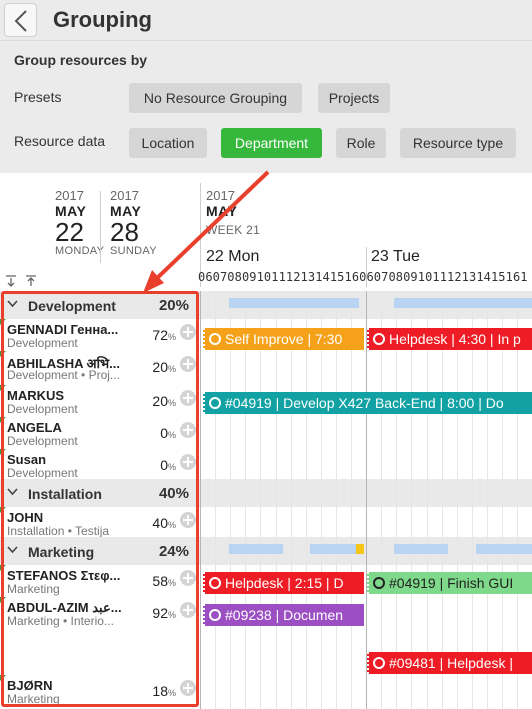 The width and height of the screenshot is (532, 709). I want to click on group-header-marketing: Marketing 24%, so click(100, 551).